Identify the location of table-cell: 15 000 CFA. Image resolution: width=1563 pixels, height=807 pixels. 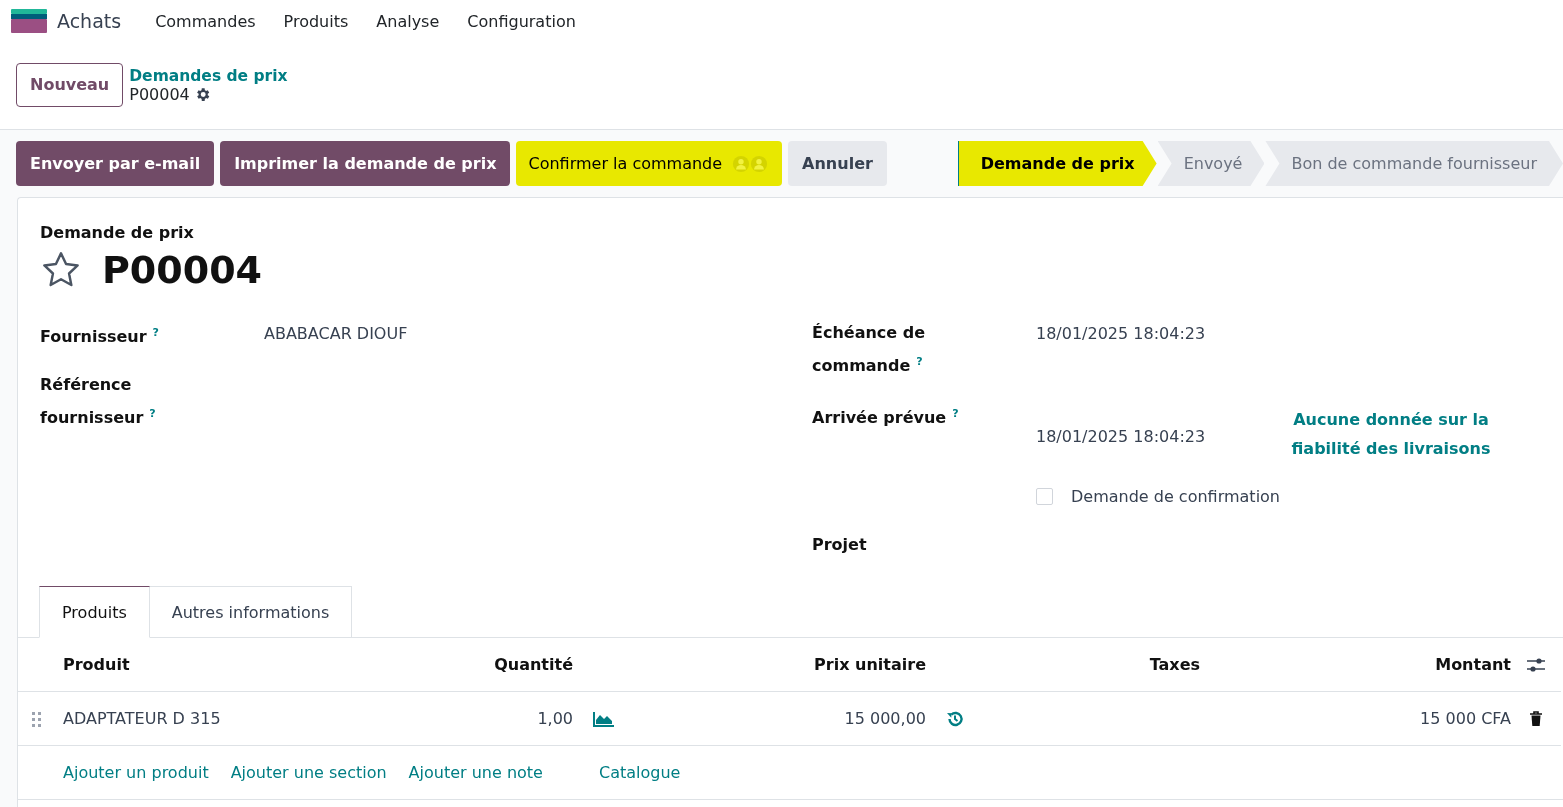
(1465, 719).